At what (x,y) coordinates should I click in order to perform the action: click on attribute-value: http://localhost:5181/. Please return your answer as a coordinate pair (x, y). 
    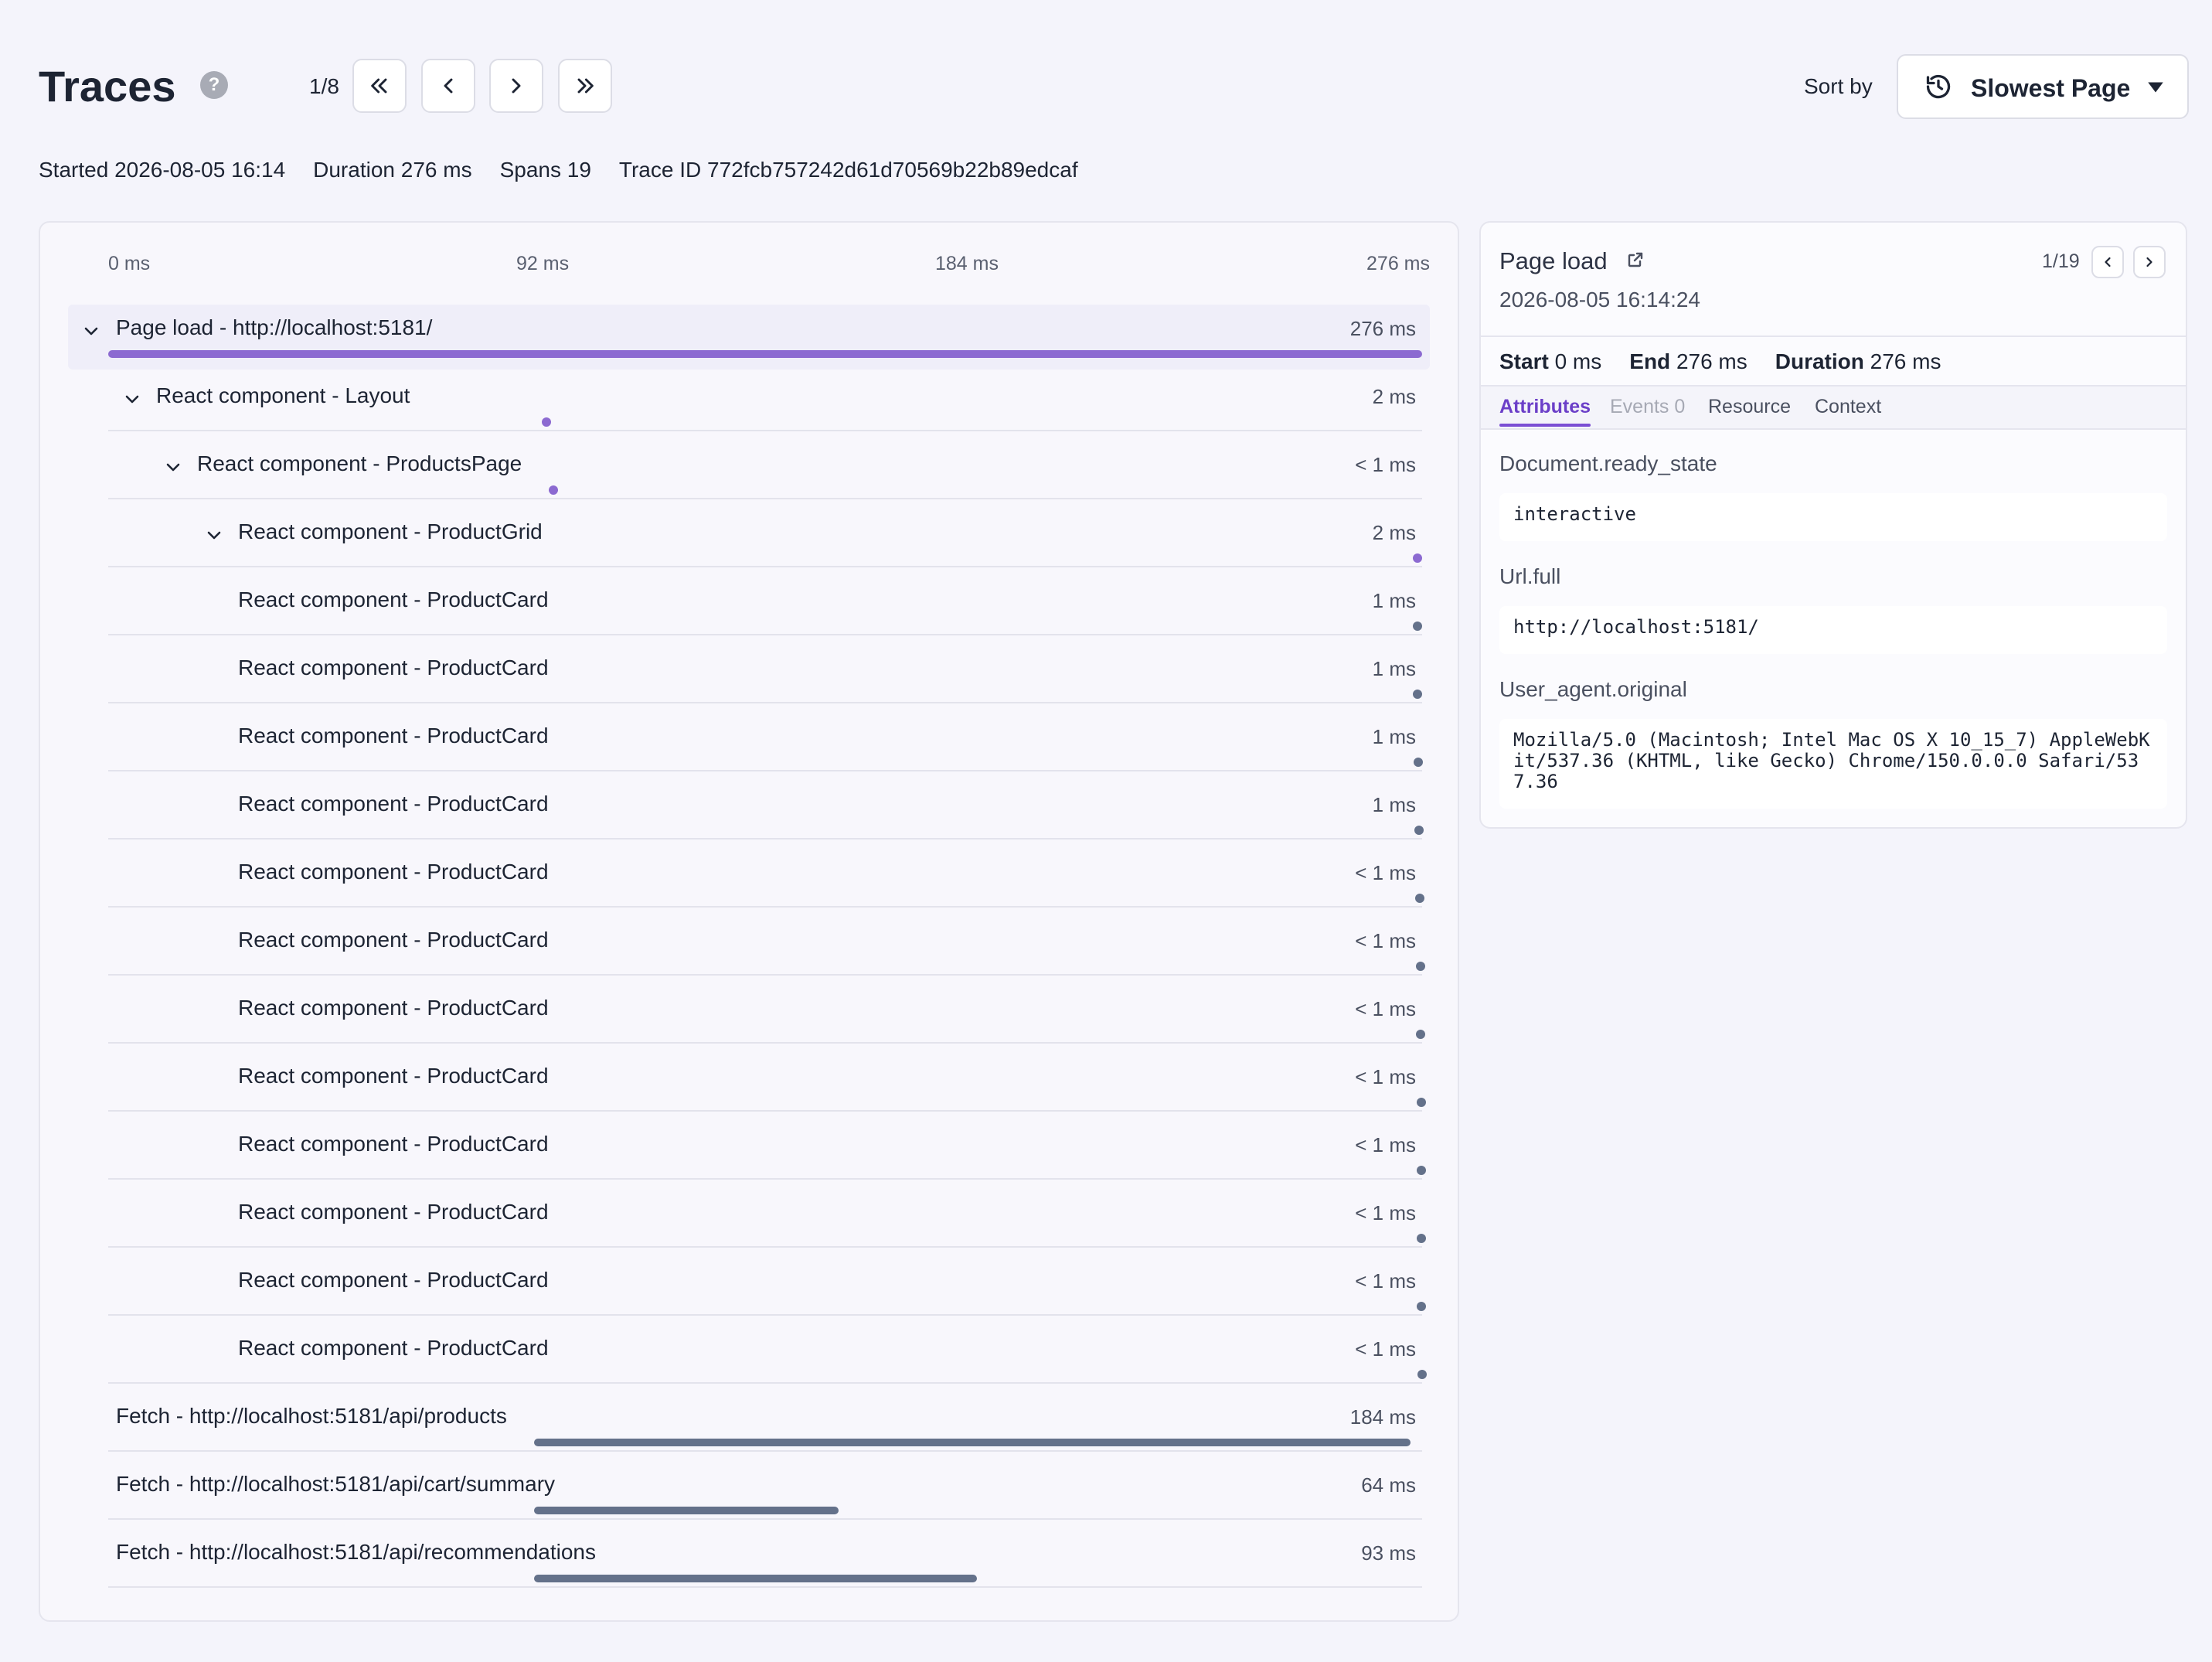
    Looking at the image, I should click on (1833, 630).